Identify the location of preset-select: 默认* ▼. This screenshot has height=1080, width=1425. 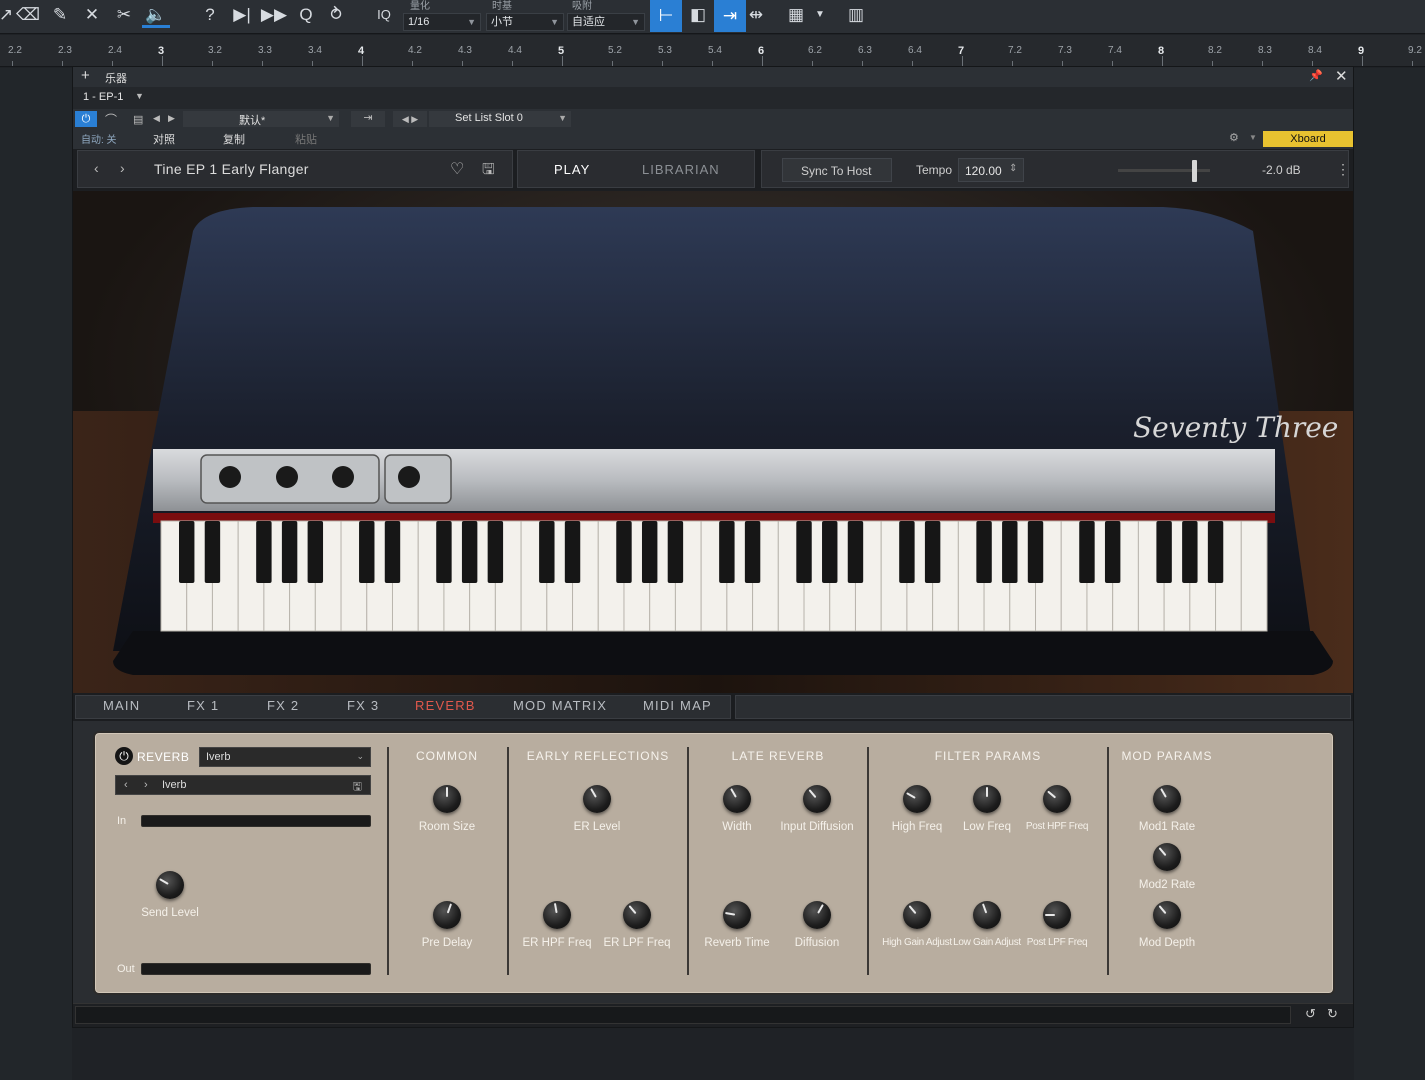
(261, 119).